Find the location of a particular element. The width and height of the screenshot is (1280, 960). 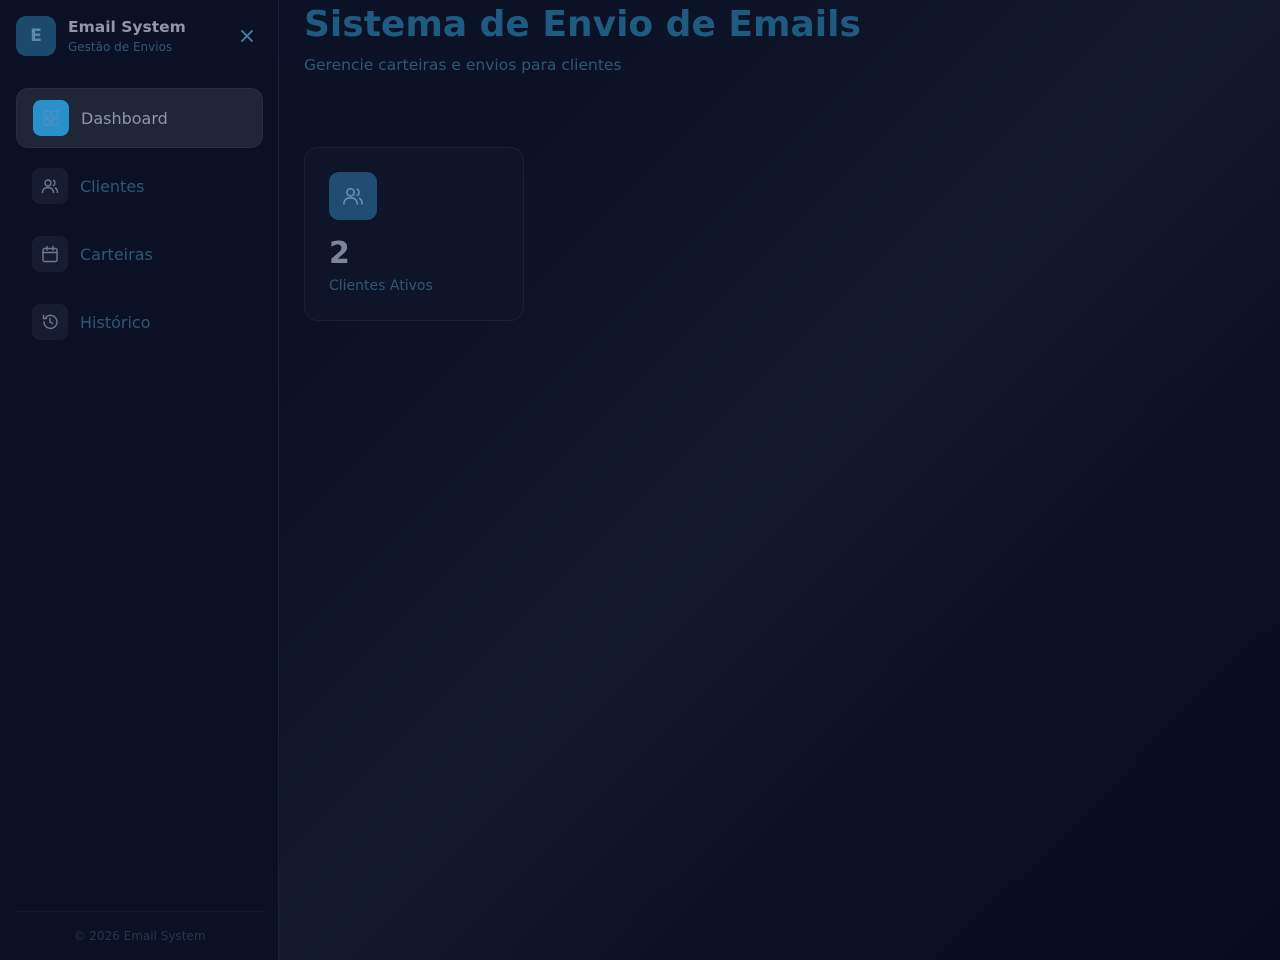

close-icon is located at coordinates (247, 36).